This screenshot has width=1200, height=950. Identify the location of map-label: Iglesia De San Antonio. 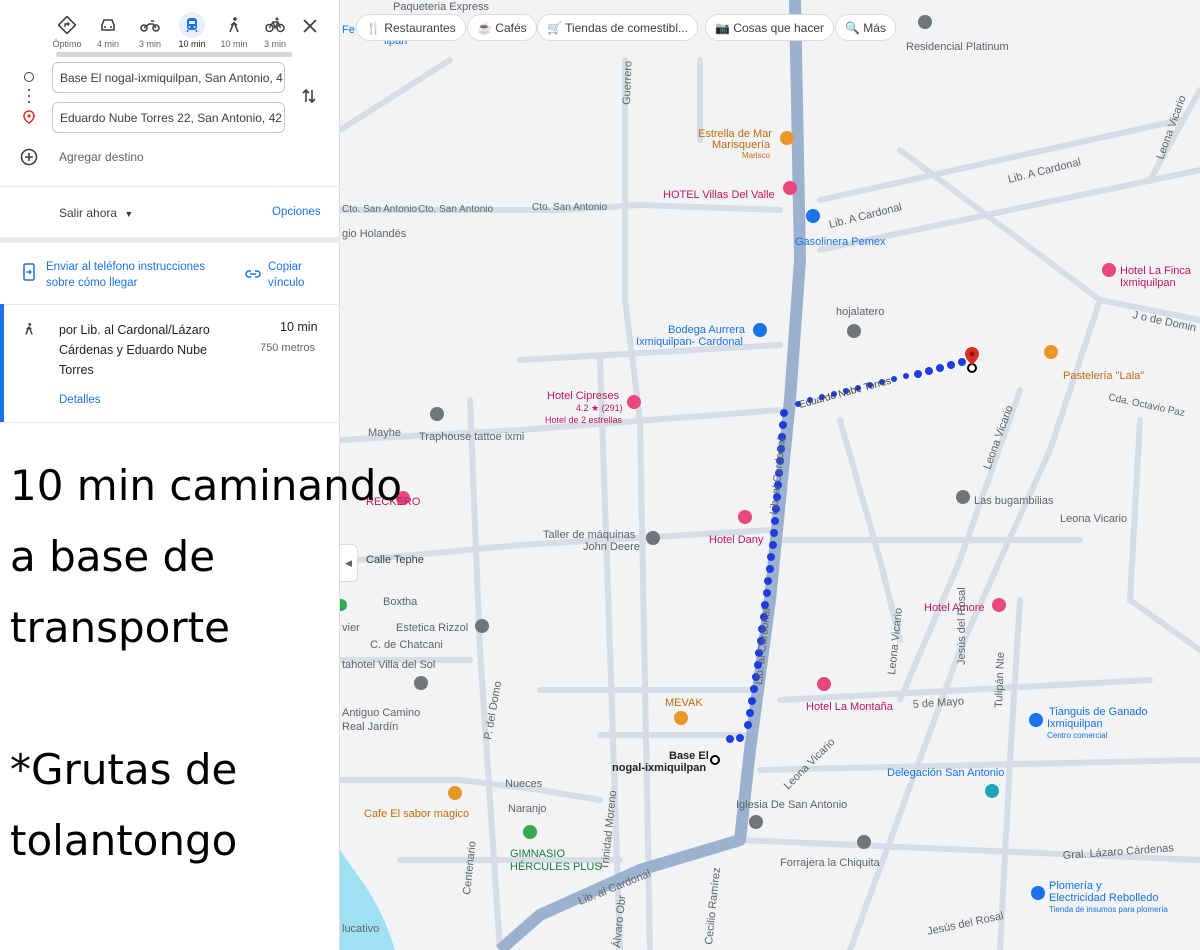
(791, 805).